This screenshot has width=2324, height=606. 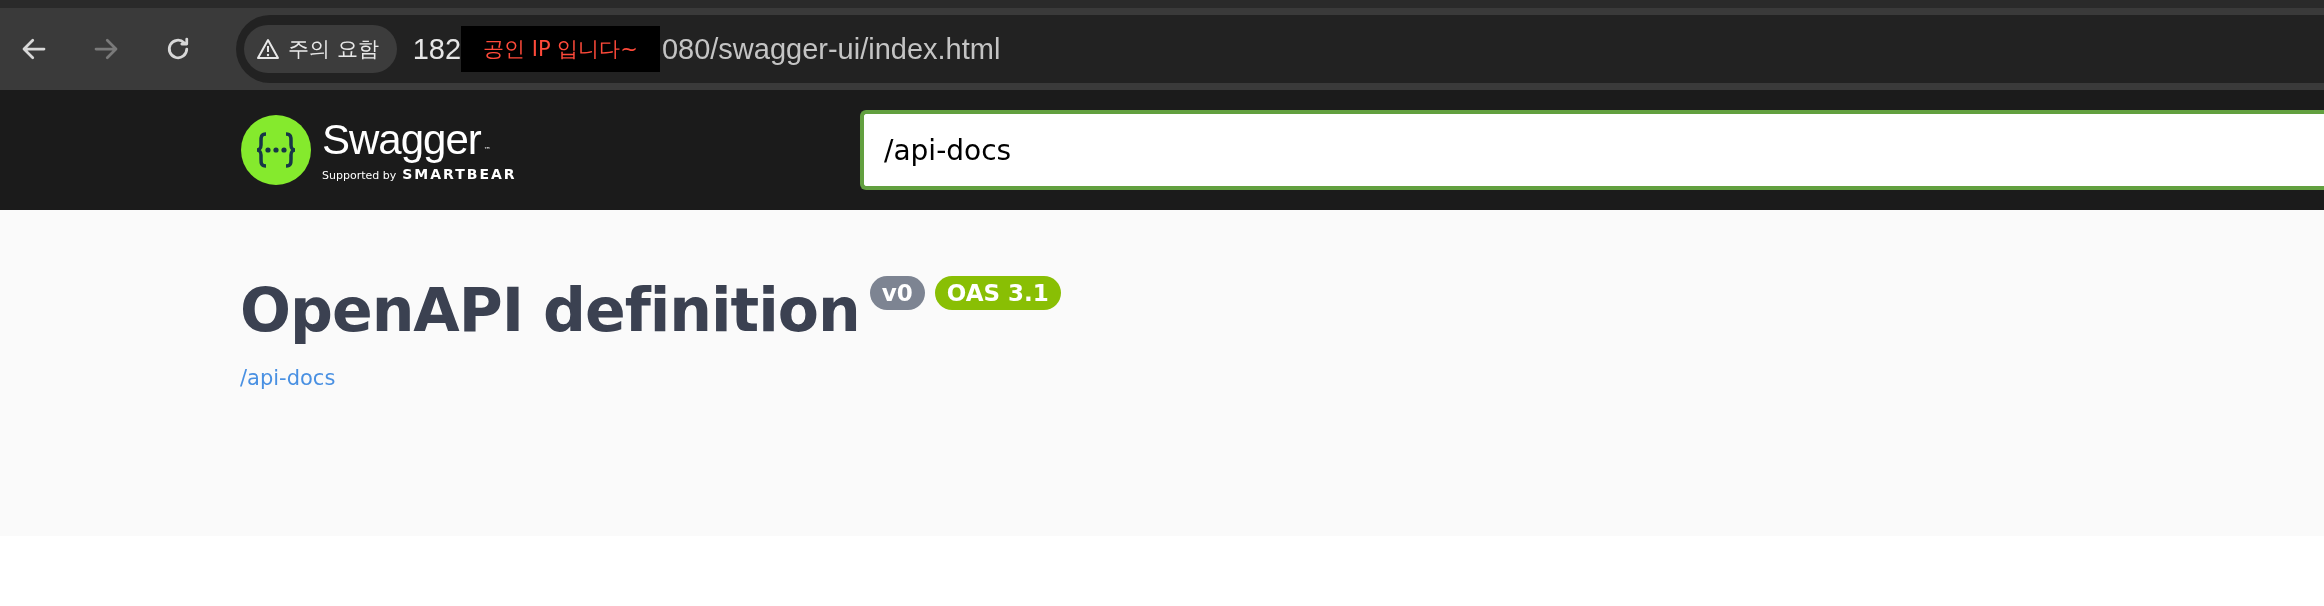 I want to click on logo-name: Swagger, so click(x=401, y=140).